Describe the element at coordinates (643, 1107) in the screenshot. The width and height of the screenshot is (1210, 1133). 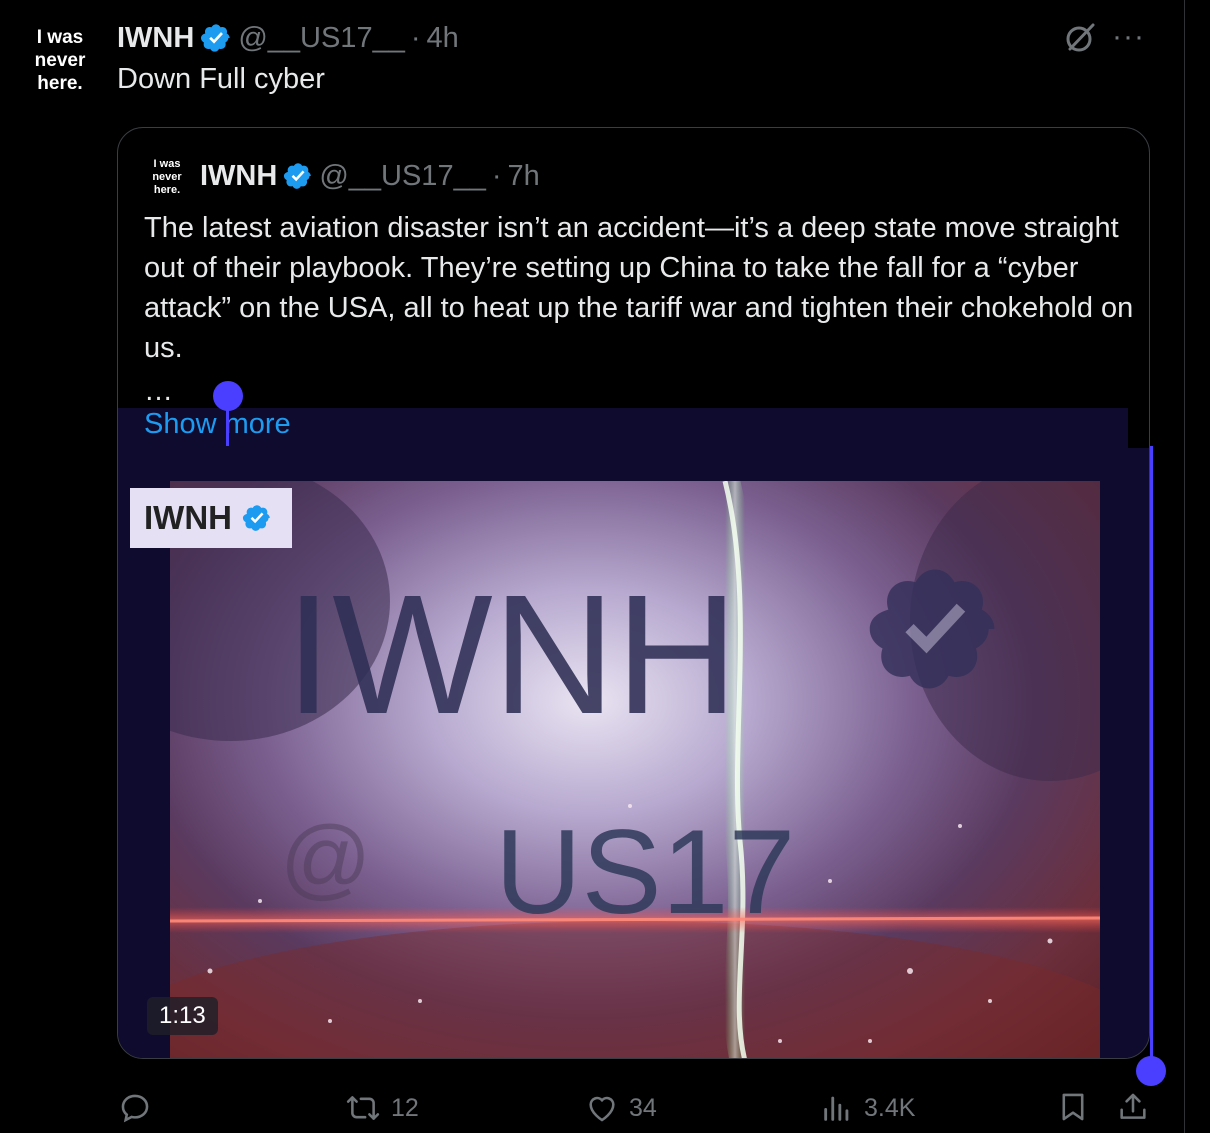
I see `like-count: 34` at that location.